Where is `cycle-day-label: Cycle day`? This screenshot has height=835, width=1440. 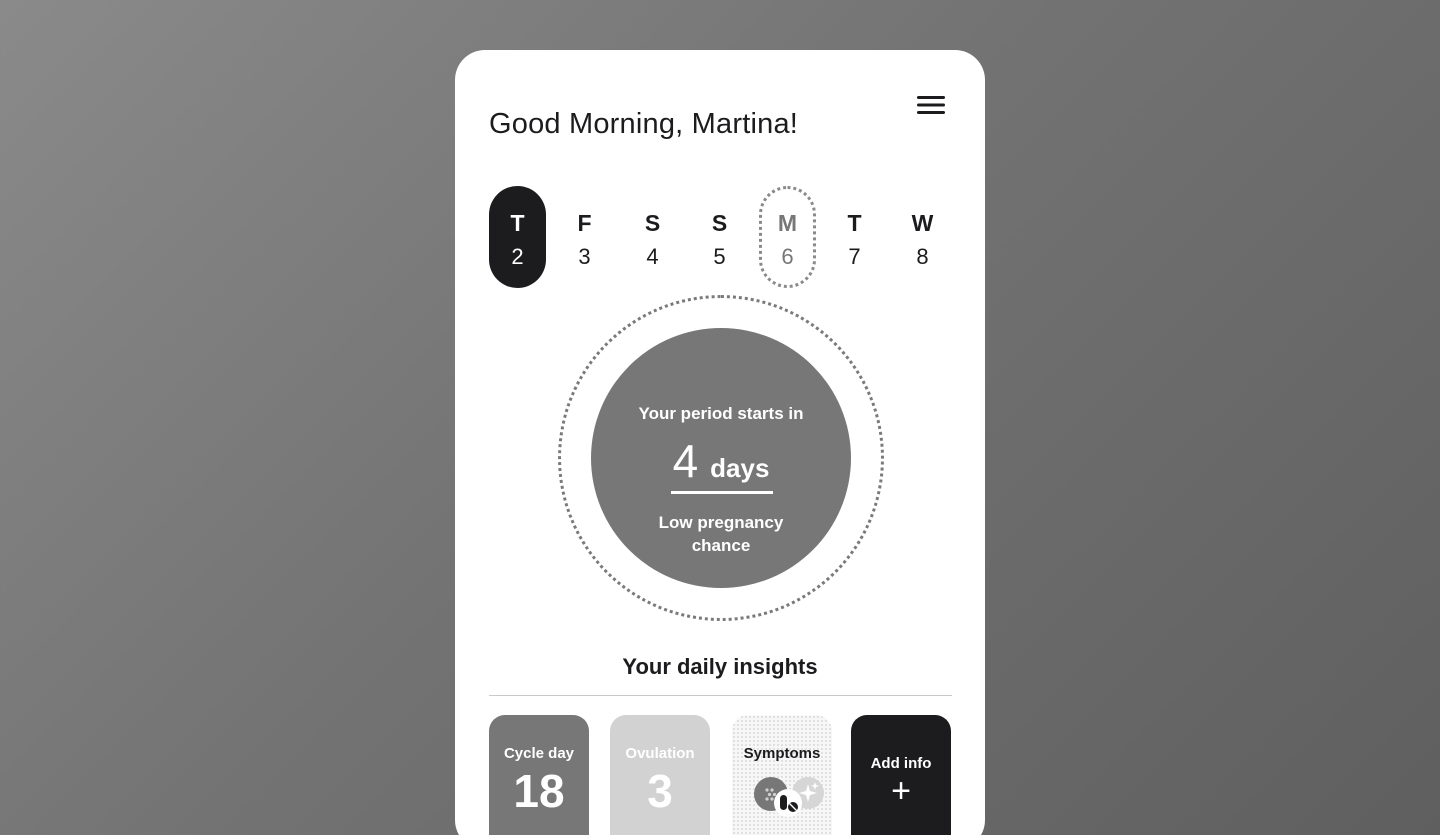
cycle-day-label: Cycle day is located at coordinates (539, 753).